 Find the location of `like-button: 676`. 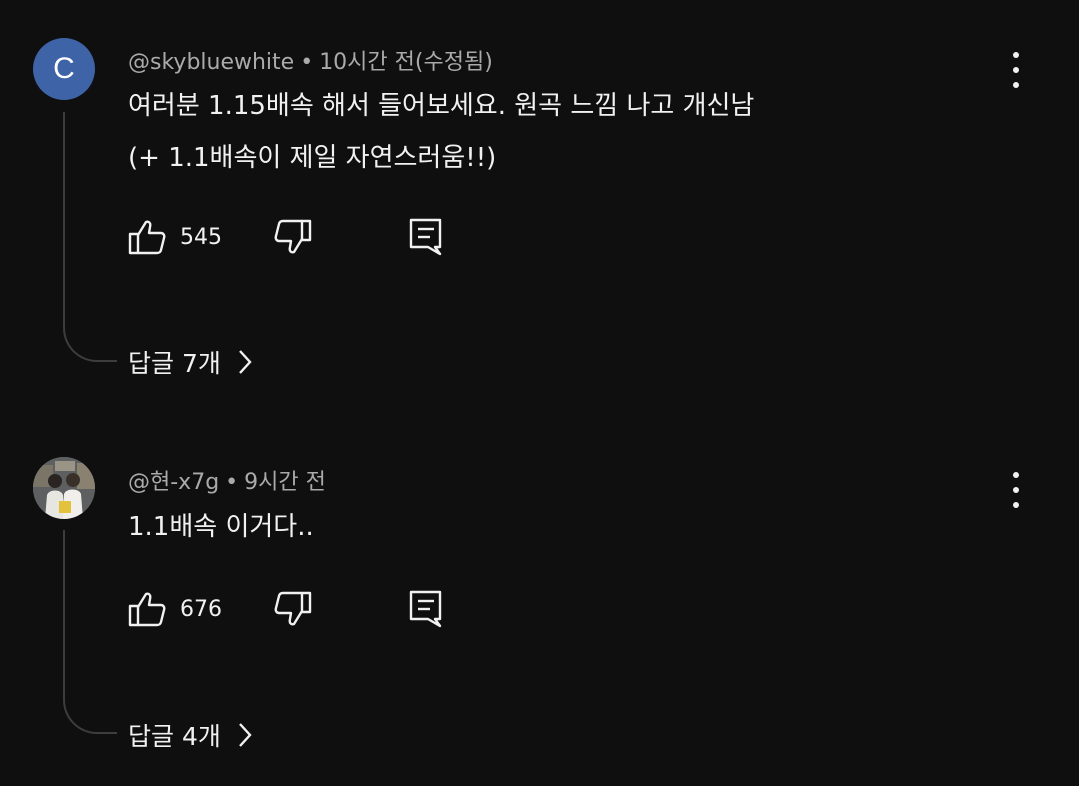

like-button: 676 is located at coordinates (175, 609).